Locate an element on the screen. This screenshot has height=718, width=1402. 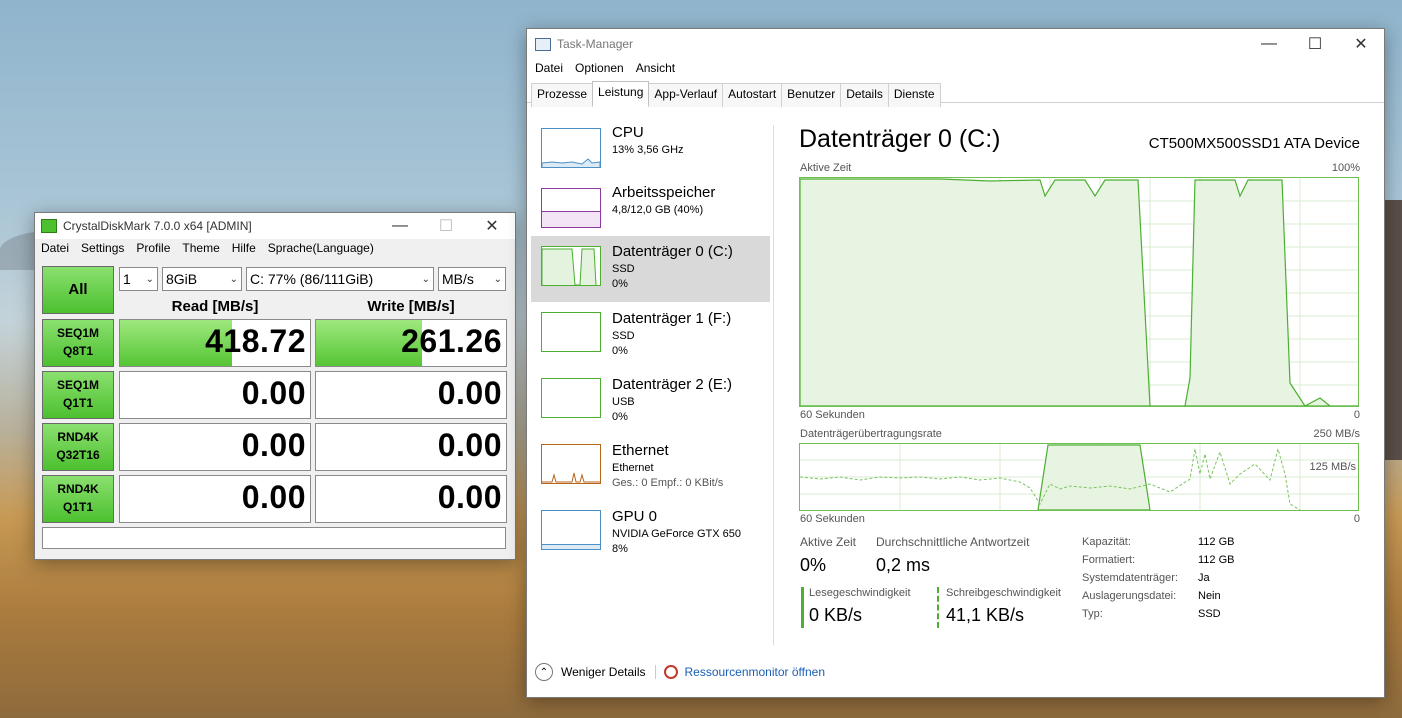
disk0-thumbnail is located at coordinates (571, 266).